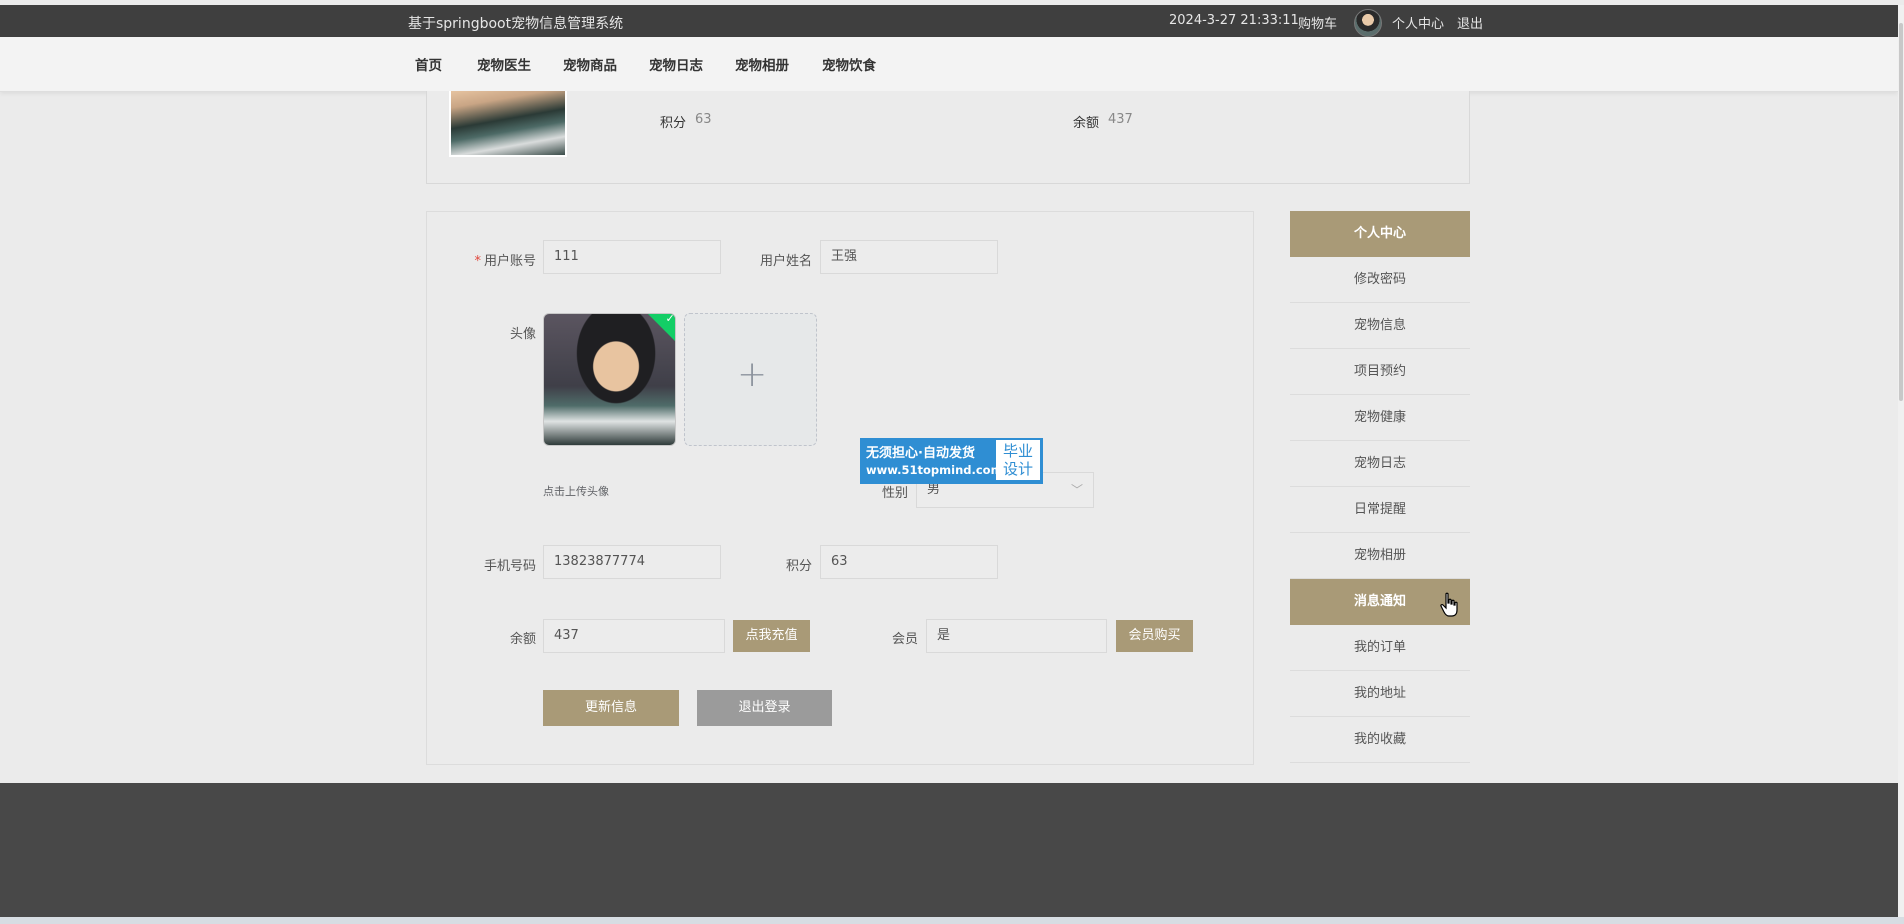 This screenshot has height=924, width=1904. I want to click on nav-pet-doctor: 宠物医生, so click(504, 64).